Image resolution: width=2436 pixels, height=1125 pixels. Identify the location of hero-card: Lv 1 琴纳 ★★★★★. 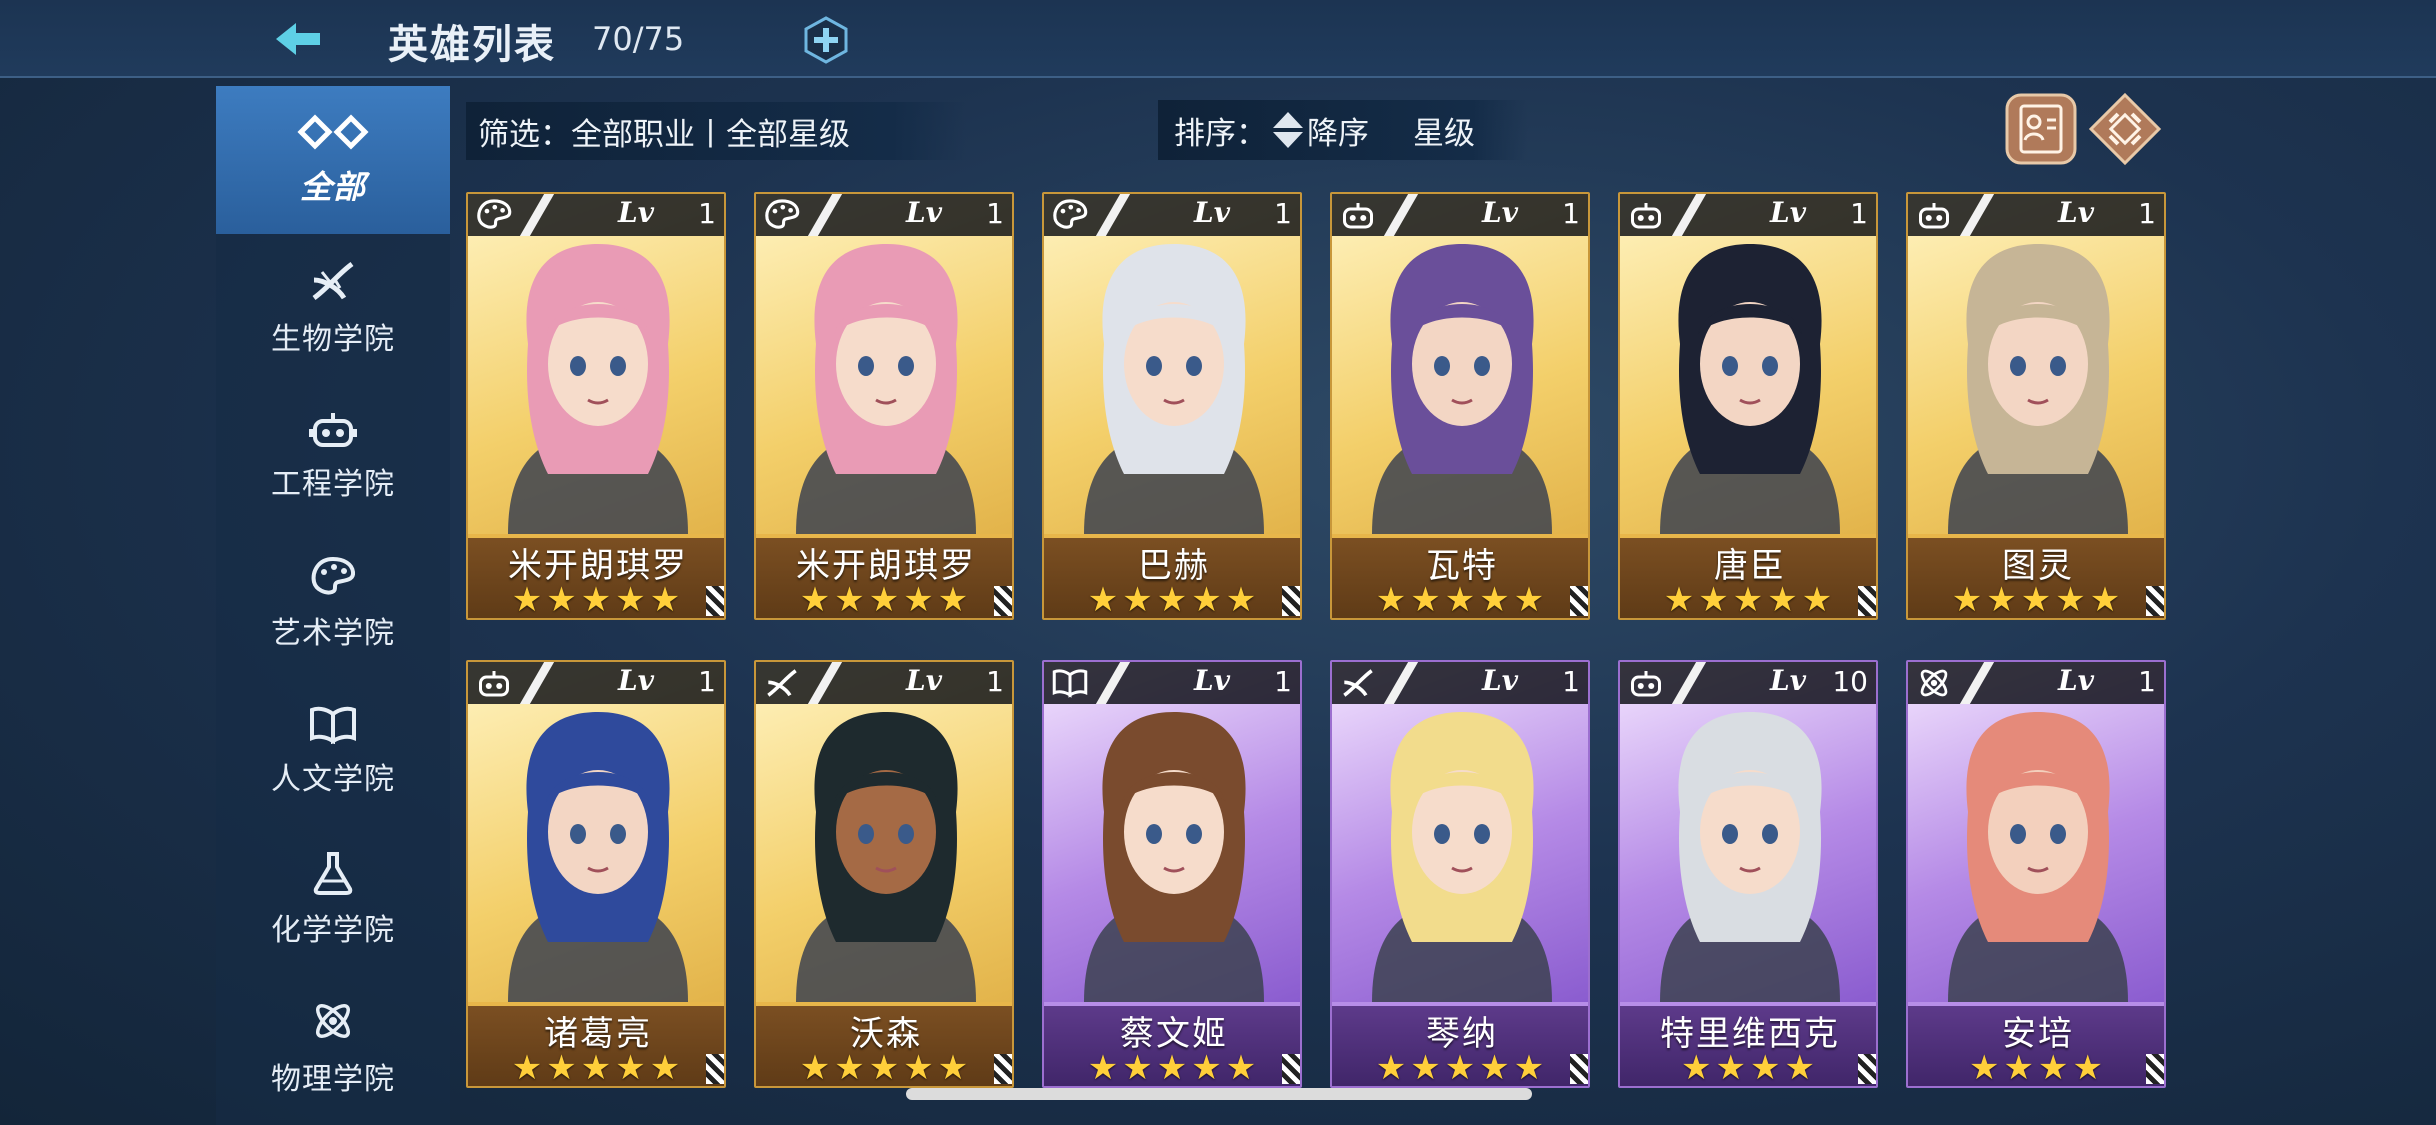
(1460, 874).